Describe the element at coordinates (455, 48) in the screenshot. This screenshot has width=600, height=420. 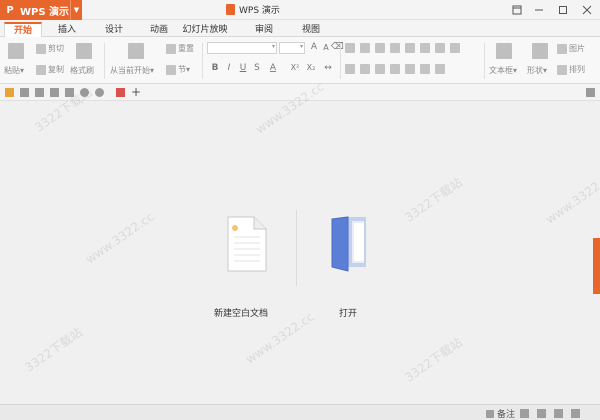
I see `text-align-icon` at that location.